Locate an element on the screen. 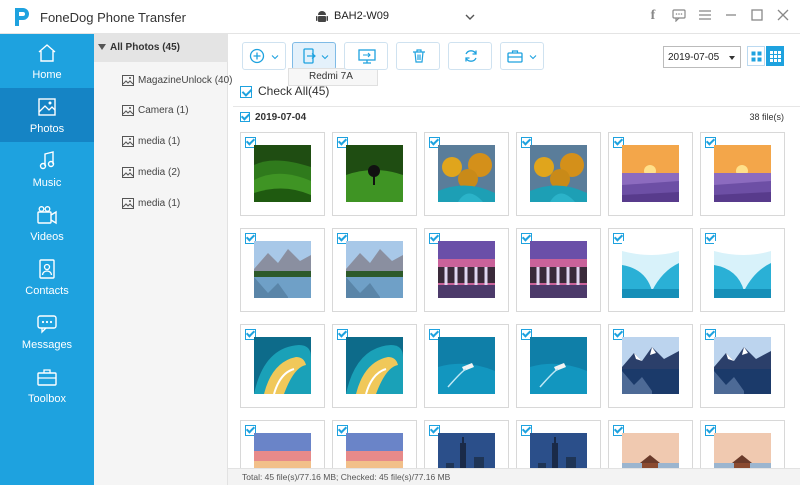 This screenshot has height=485, width=800. minimize-icon is located at coordinates (731, 16).